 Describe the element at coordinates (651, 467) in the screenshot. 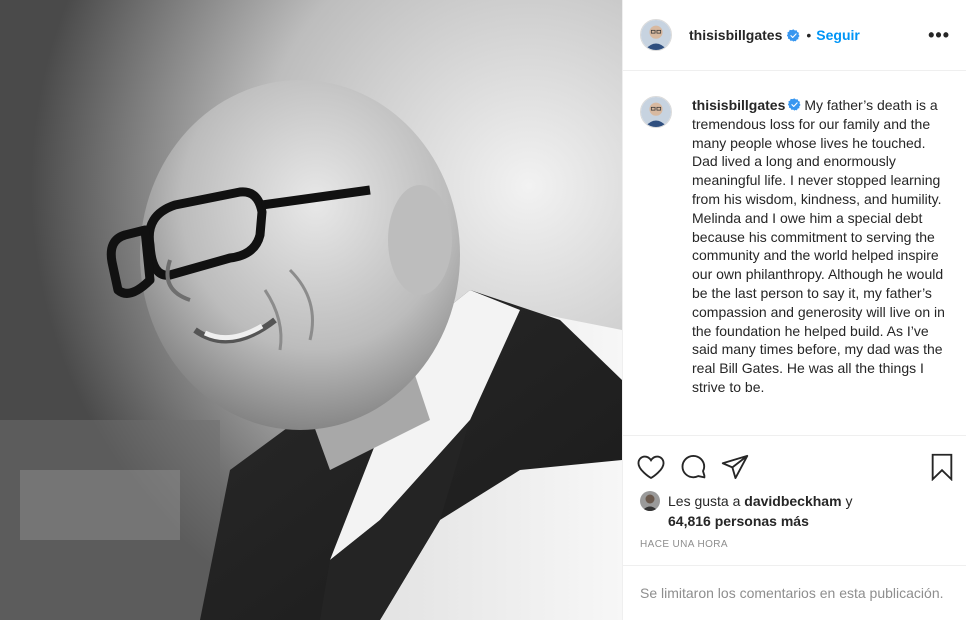

I see `heart-icon` at that location.